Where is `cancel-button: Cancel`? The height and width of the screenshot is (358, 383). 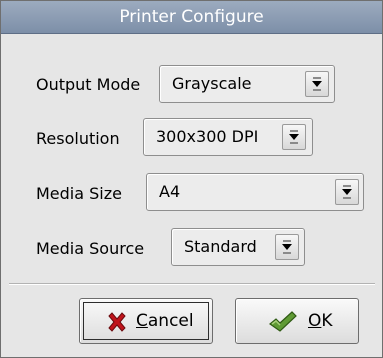 cancel-button: Cancel is located at coordinates (146, 321).